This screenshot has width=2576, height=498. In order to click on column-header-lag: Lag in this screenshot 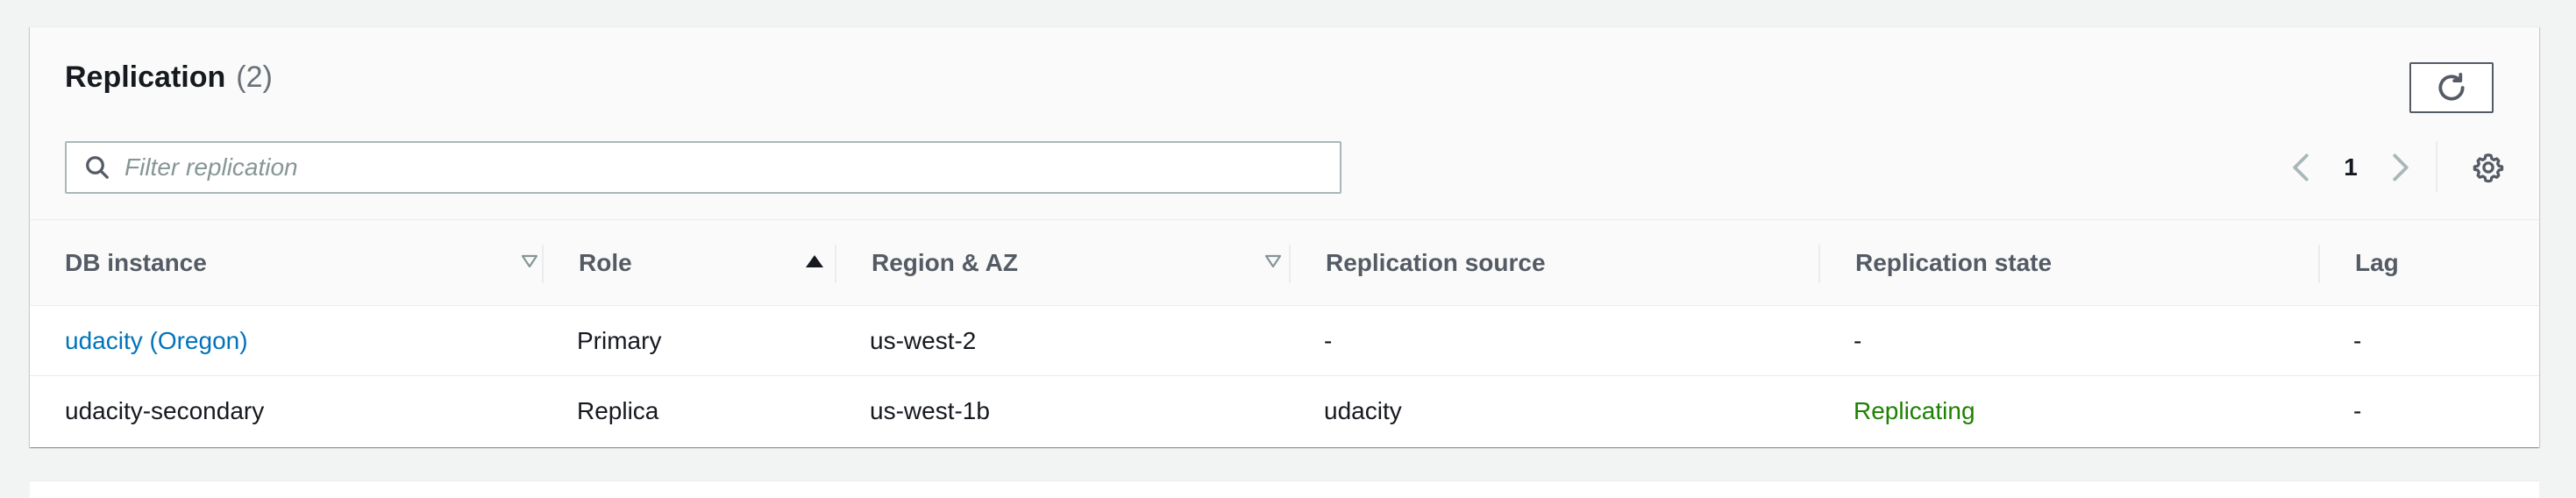, I will do `click(2442, 263)`.